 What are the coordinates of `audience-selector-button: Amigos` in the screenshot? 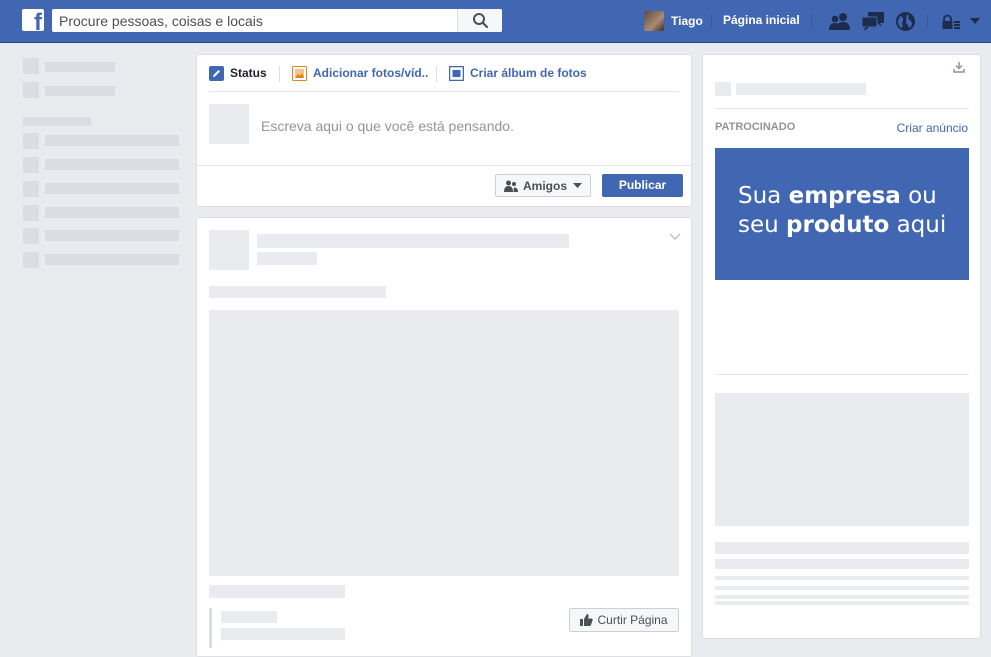 It's located at (543, 185).